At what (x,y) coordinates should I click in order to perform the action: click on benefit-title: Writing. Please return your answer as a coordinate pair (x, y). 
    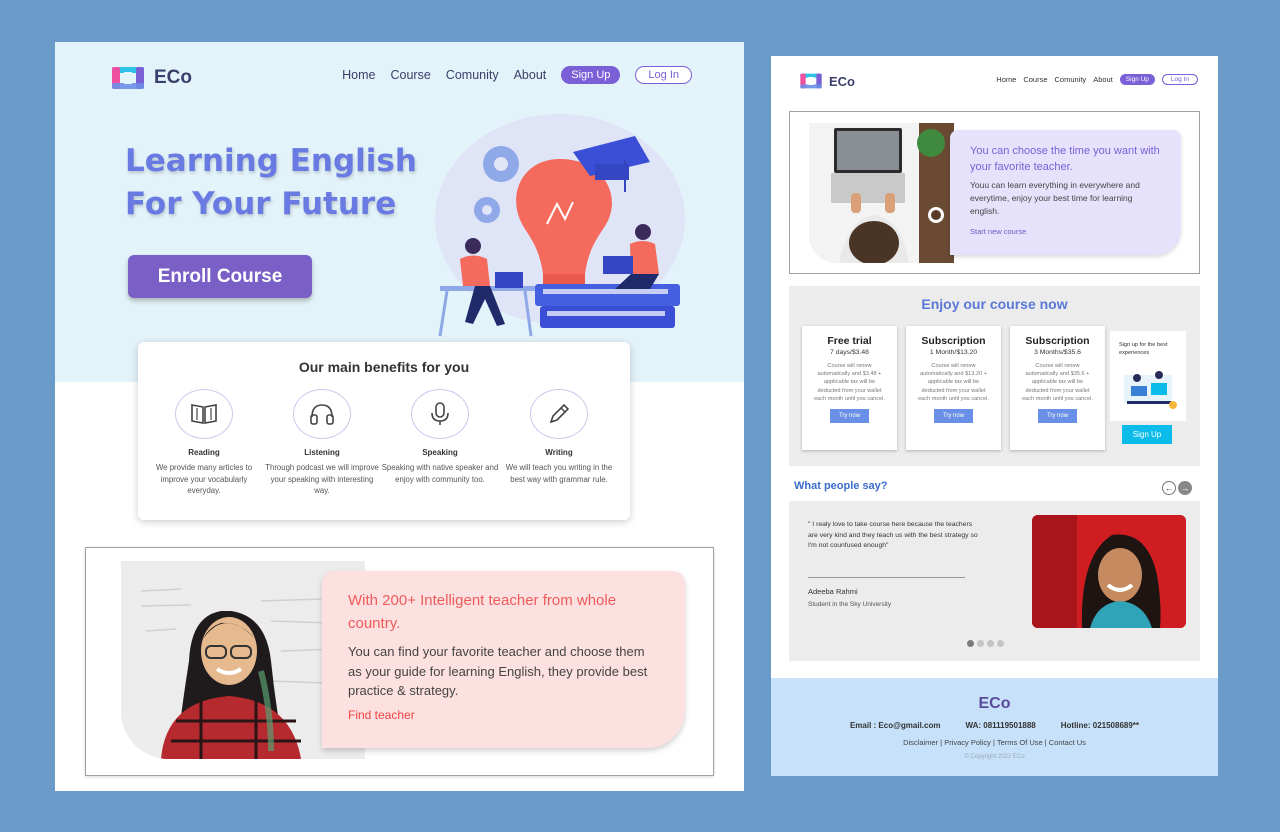
    Looking at the image, I should click on (559, 452).